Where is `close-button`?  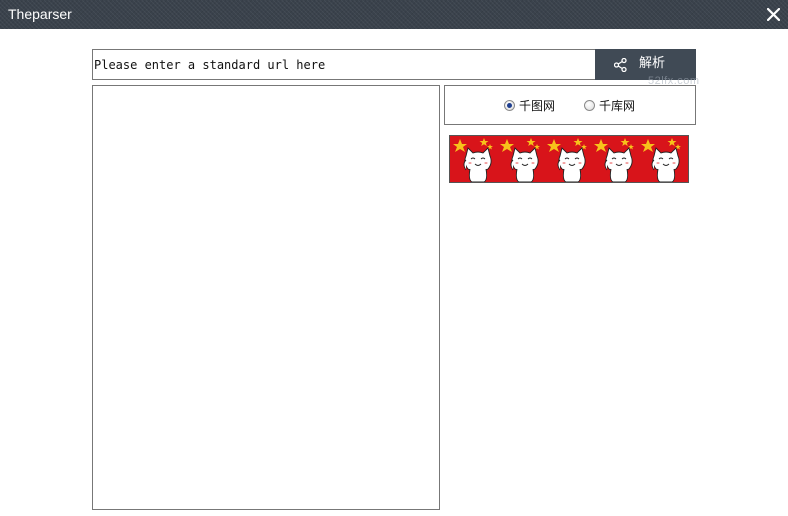 close-button is located at coordinates (774, 14).